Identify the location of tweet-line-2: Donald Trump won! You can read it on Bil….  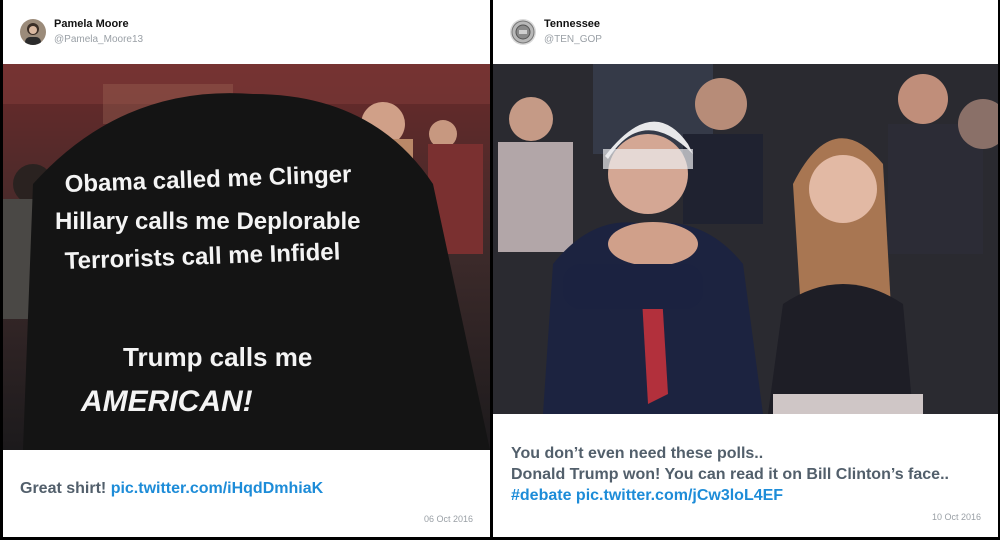
(730, 474).